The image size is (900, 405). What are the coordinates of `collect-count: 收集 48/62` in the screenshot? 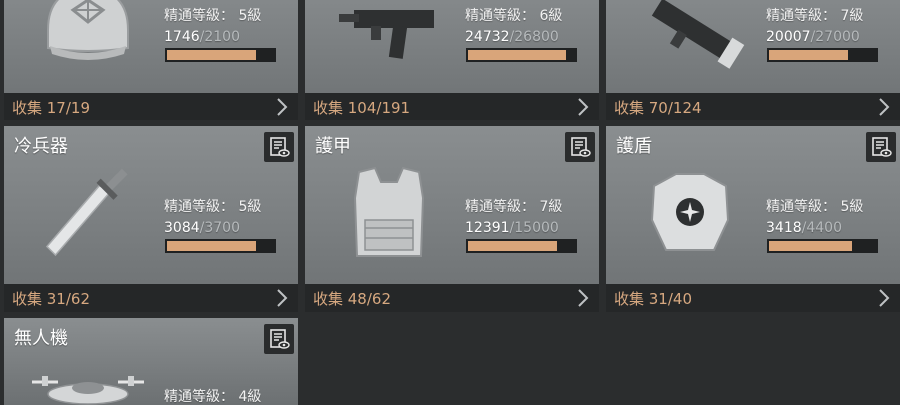 It's located at (352, 298).